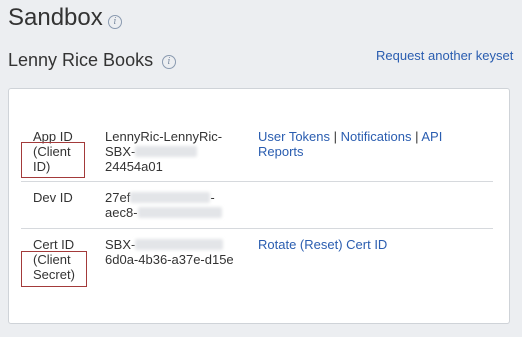 This screenshot has height=337, width=522. I want to click on cert-id-actions: Rotate (Reset) Cert ID, so click(373, 244).